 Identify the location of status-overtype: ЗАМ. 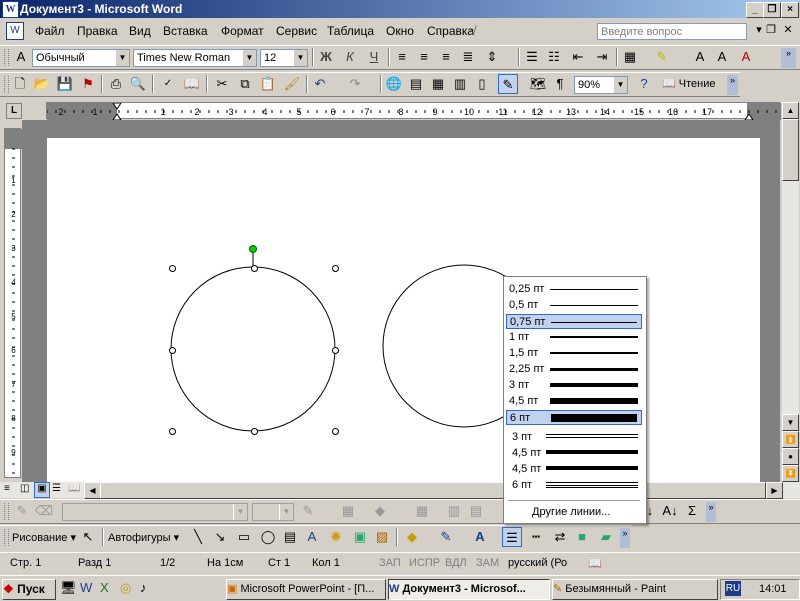
(487, 563).